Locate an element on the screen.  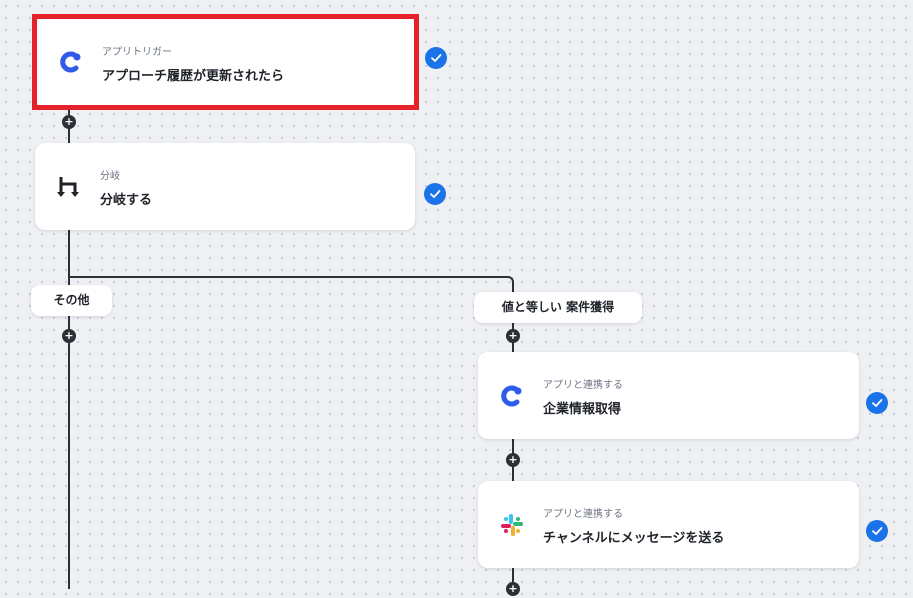
step-title: 企業情報取得 is located at coordinates (582, 409).